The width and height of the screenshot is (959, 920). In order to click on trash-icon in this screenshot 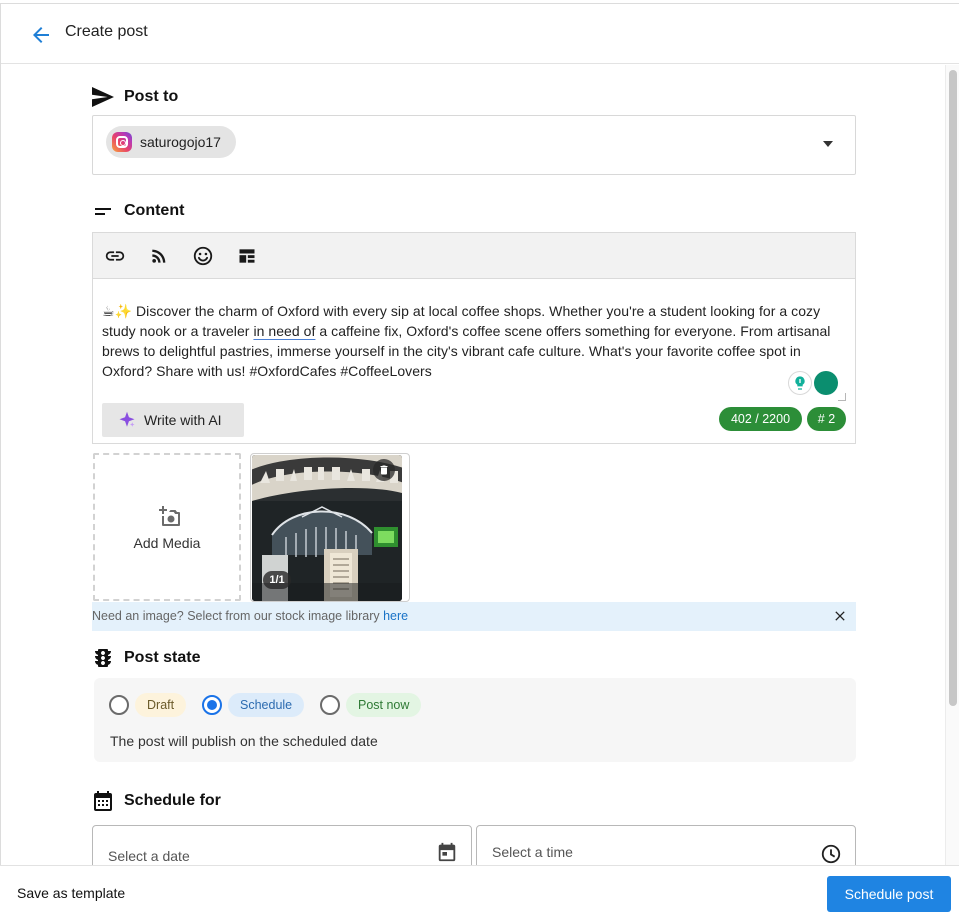, I will do `click(384, 470)`.